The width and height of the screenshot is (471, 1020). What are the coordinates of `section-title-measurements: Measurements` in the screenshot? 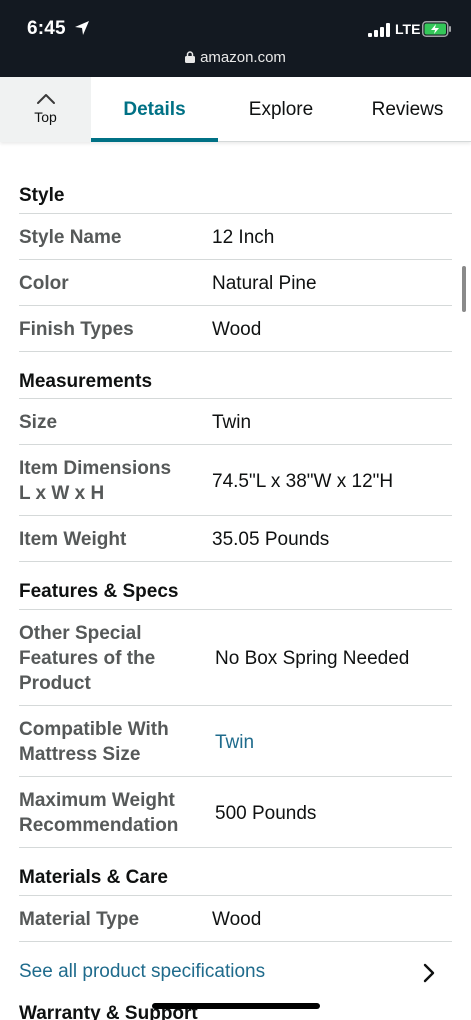 It's located at (86, 381).